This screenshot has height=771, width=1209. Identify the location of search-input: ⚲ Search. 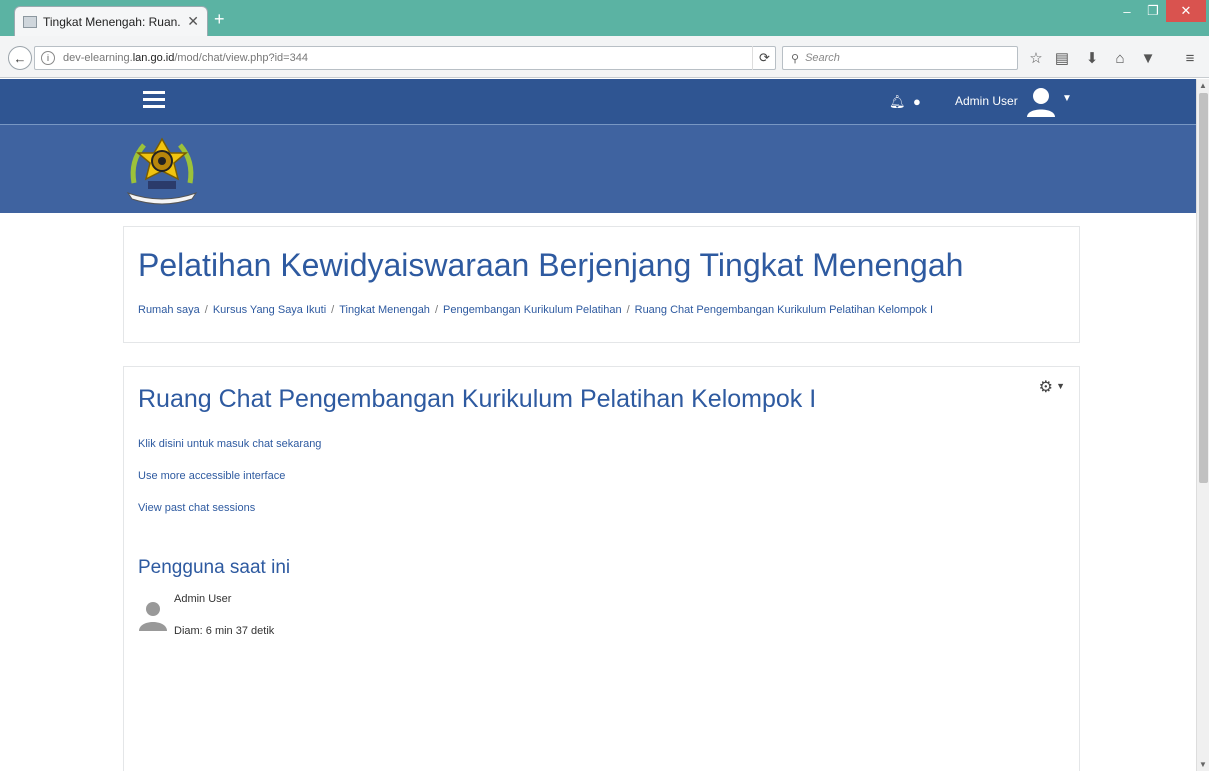
(900, 58).